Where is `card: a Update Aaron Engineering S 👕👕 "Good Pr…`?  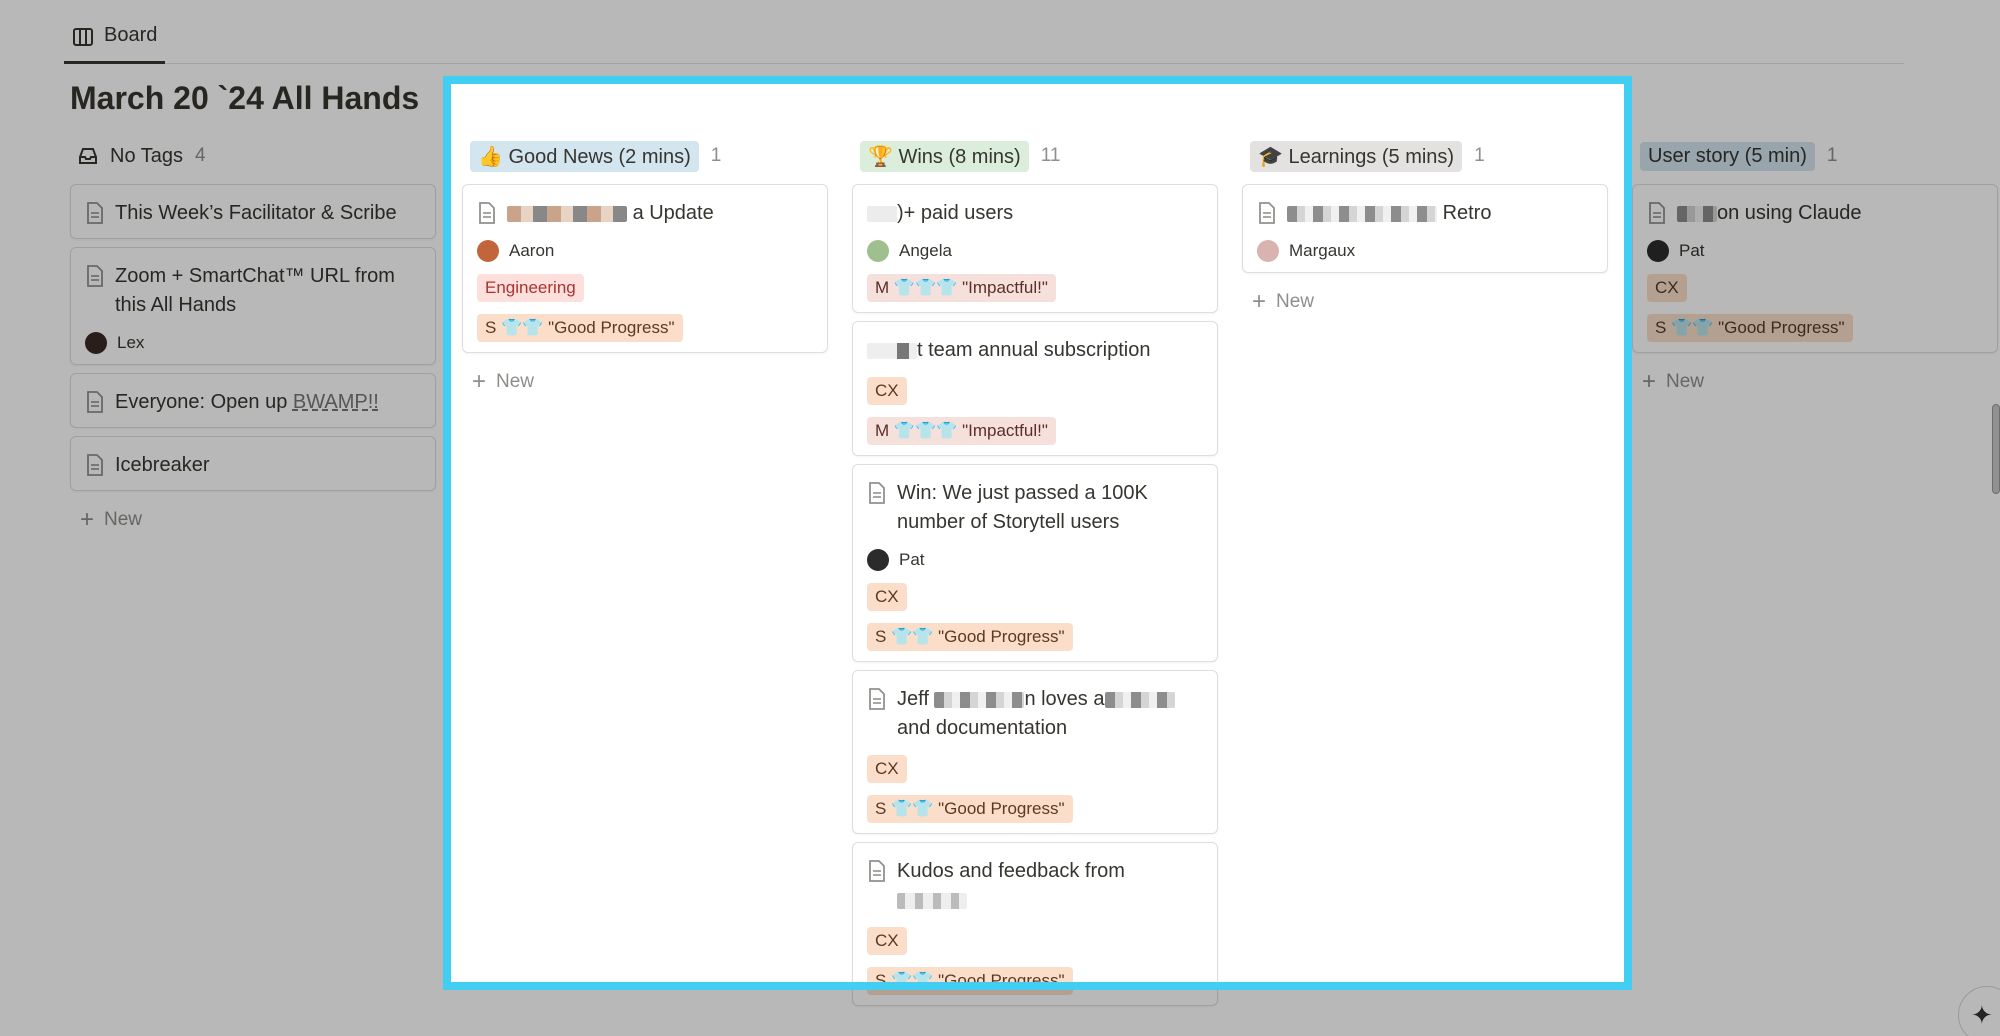
card: a Update Aaron Engineering S 👕👕 "Good Pr… is located at coordinates (645, 268).